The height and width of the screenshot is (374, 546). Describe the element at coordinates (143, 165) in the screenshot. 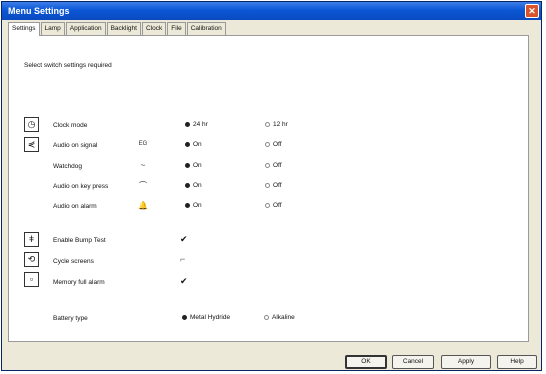

I see `watchdog-symbol-icon: ~` at that location.